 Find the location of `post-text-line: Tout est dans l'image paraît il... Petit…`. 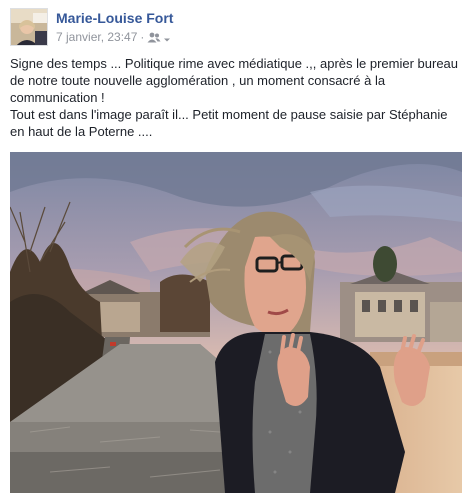

post-text-line: Tout est dans l'image paraît il... Petit… is located at coordinates (229, 114).